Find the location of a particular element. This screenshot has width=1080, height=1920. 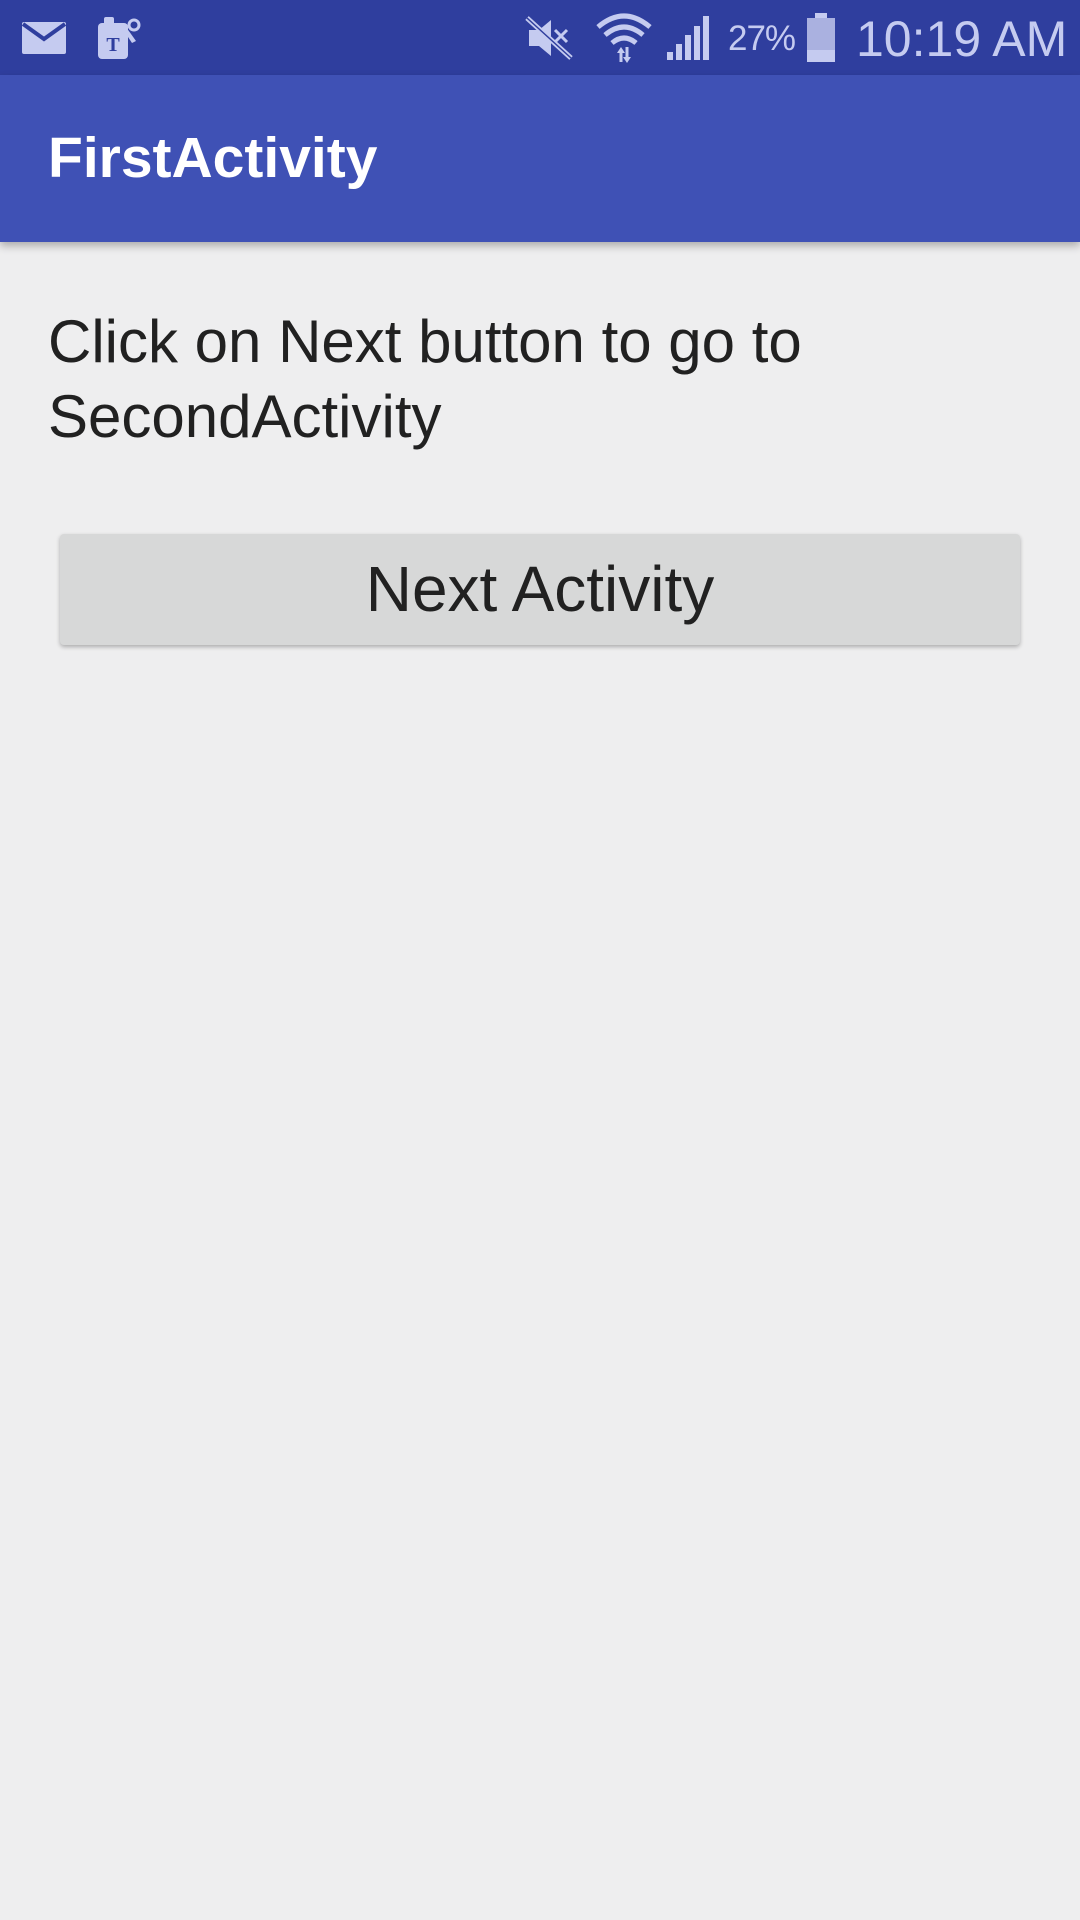

svg-text: T is located at coordinates (113, 45).